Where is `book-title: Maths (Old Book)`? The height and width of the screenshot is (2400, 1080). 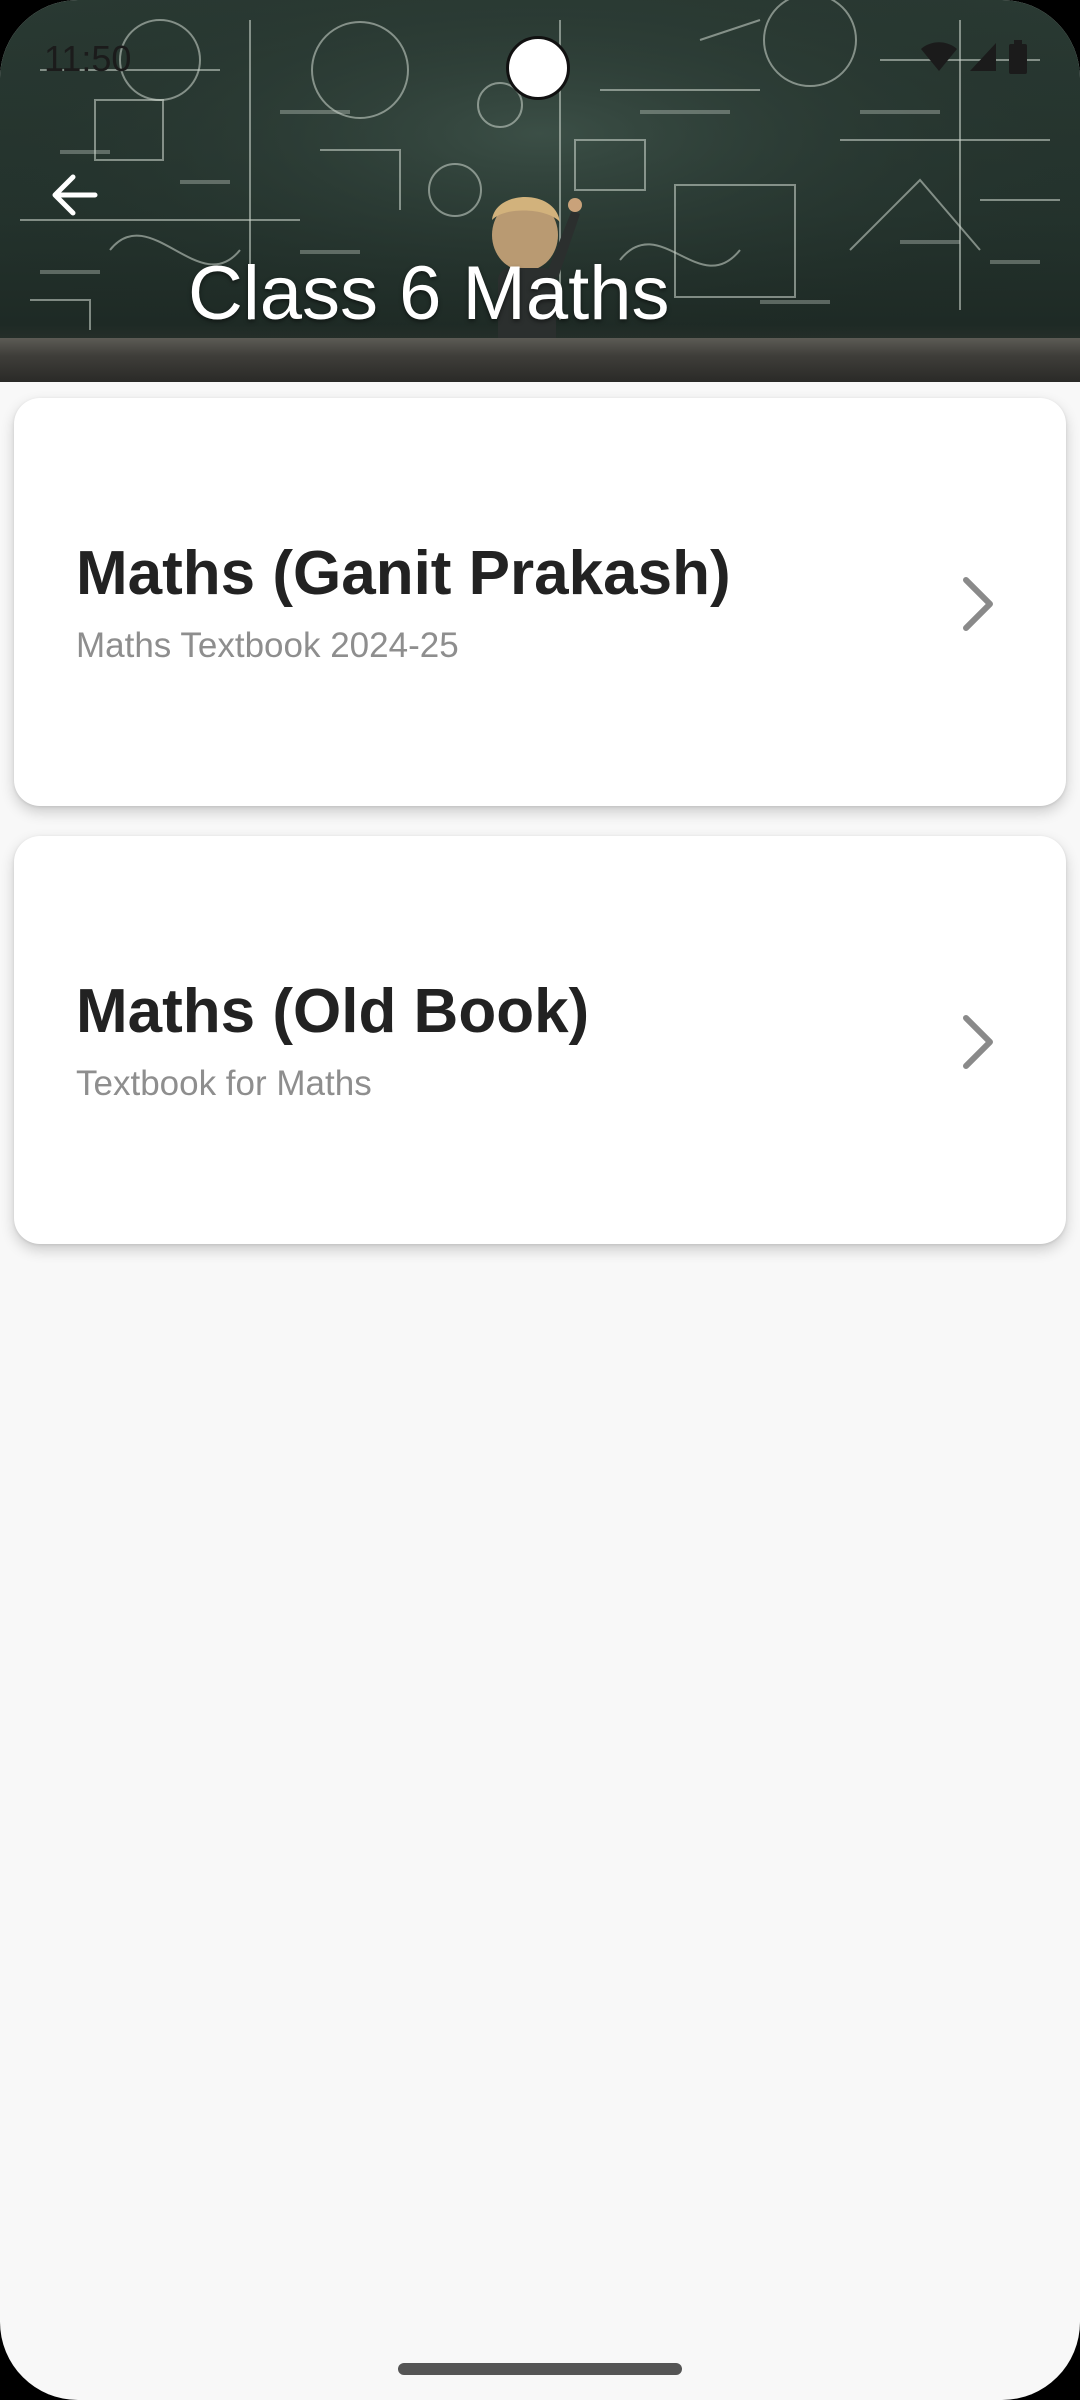 book-title: Maths (Old Book) is located at coordinates (333, 1011).